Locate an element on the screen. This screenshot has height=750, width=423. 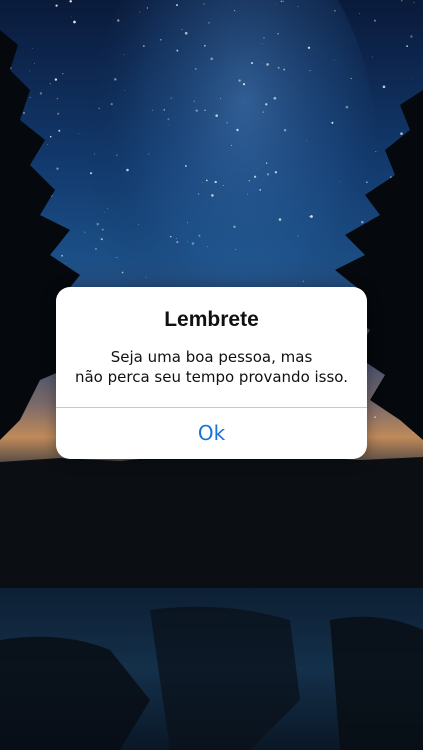
alert-title: Lembrete is located at coordinates (211, 319).